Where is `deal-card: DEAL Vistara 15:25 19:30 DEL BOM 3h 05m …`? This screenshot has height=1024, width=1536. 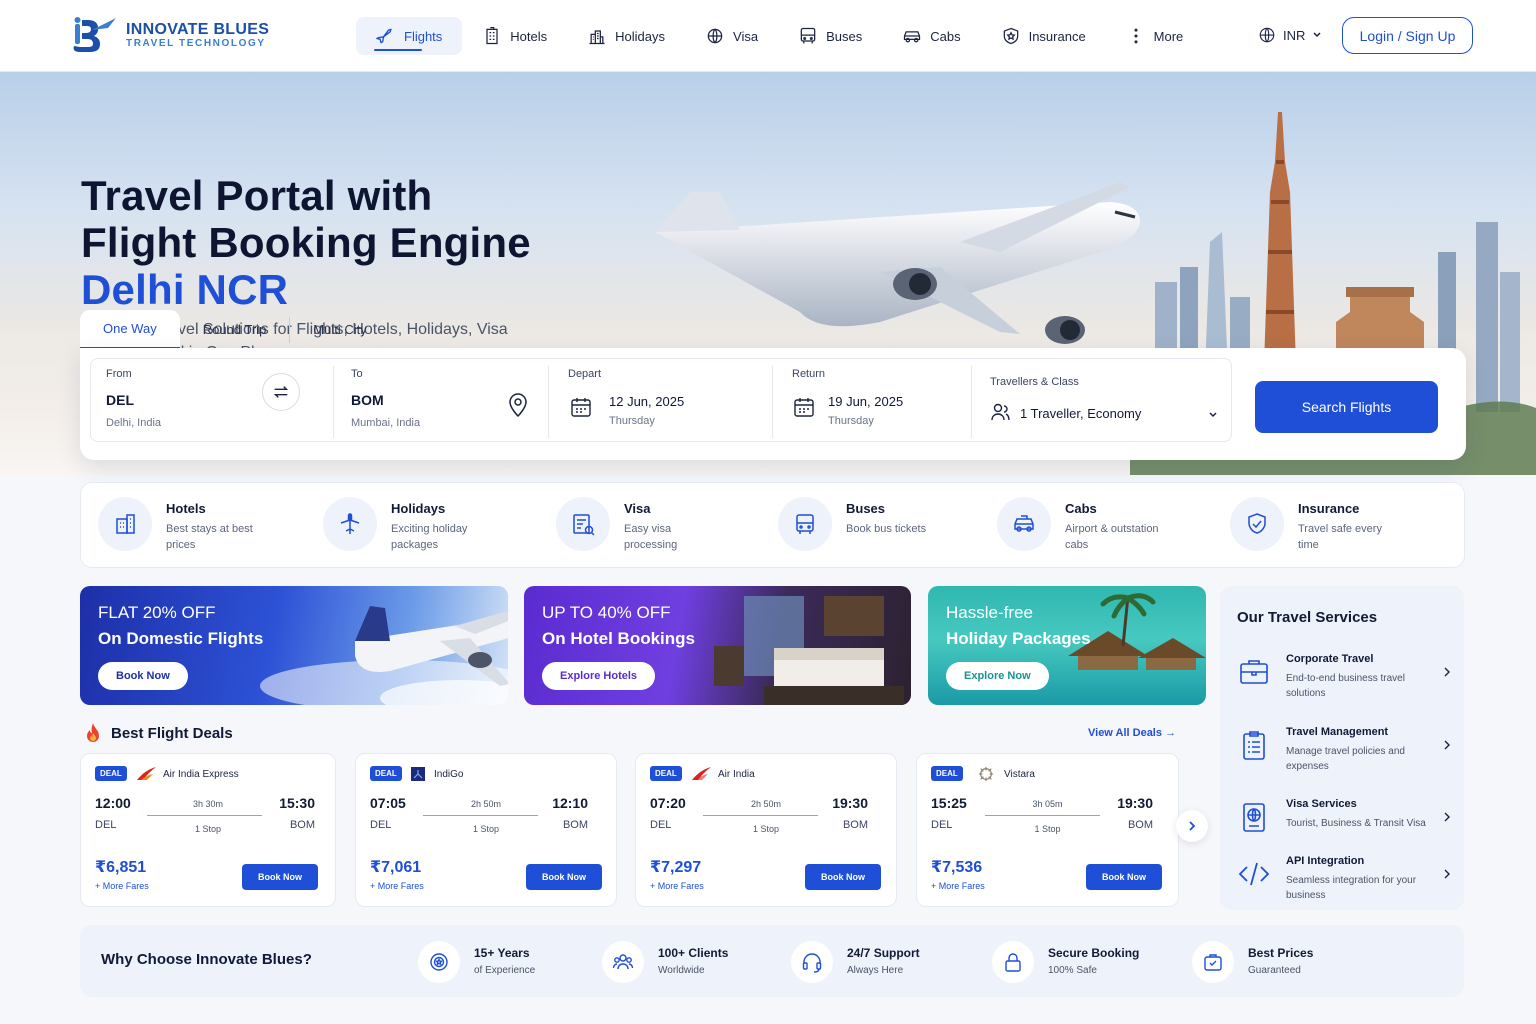 deal-card: DEAL Vistara 15:25 19:30 DEL BOM 3h 05m … is located at coordinates (1047, 830).